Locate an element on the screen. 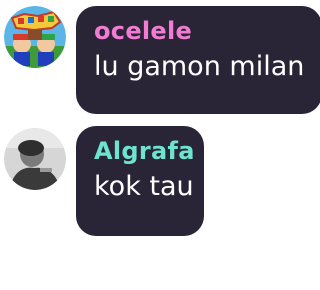  message-text: kok tau is located at coordinates (144, 186).